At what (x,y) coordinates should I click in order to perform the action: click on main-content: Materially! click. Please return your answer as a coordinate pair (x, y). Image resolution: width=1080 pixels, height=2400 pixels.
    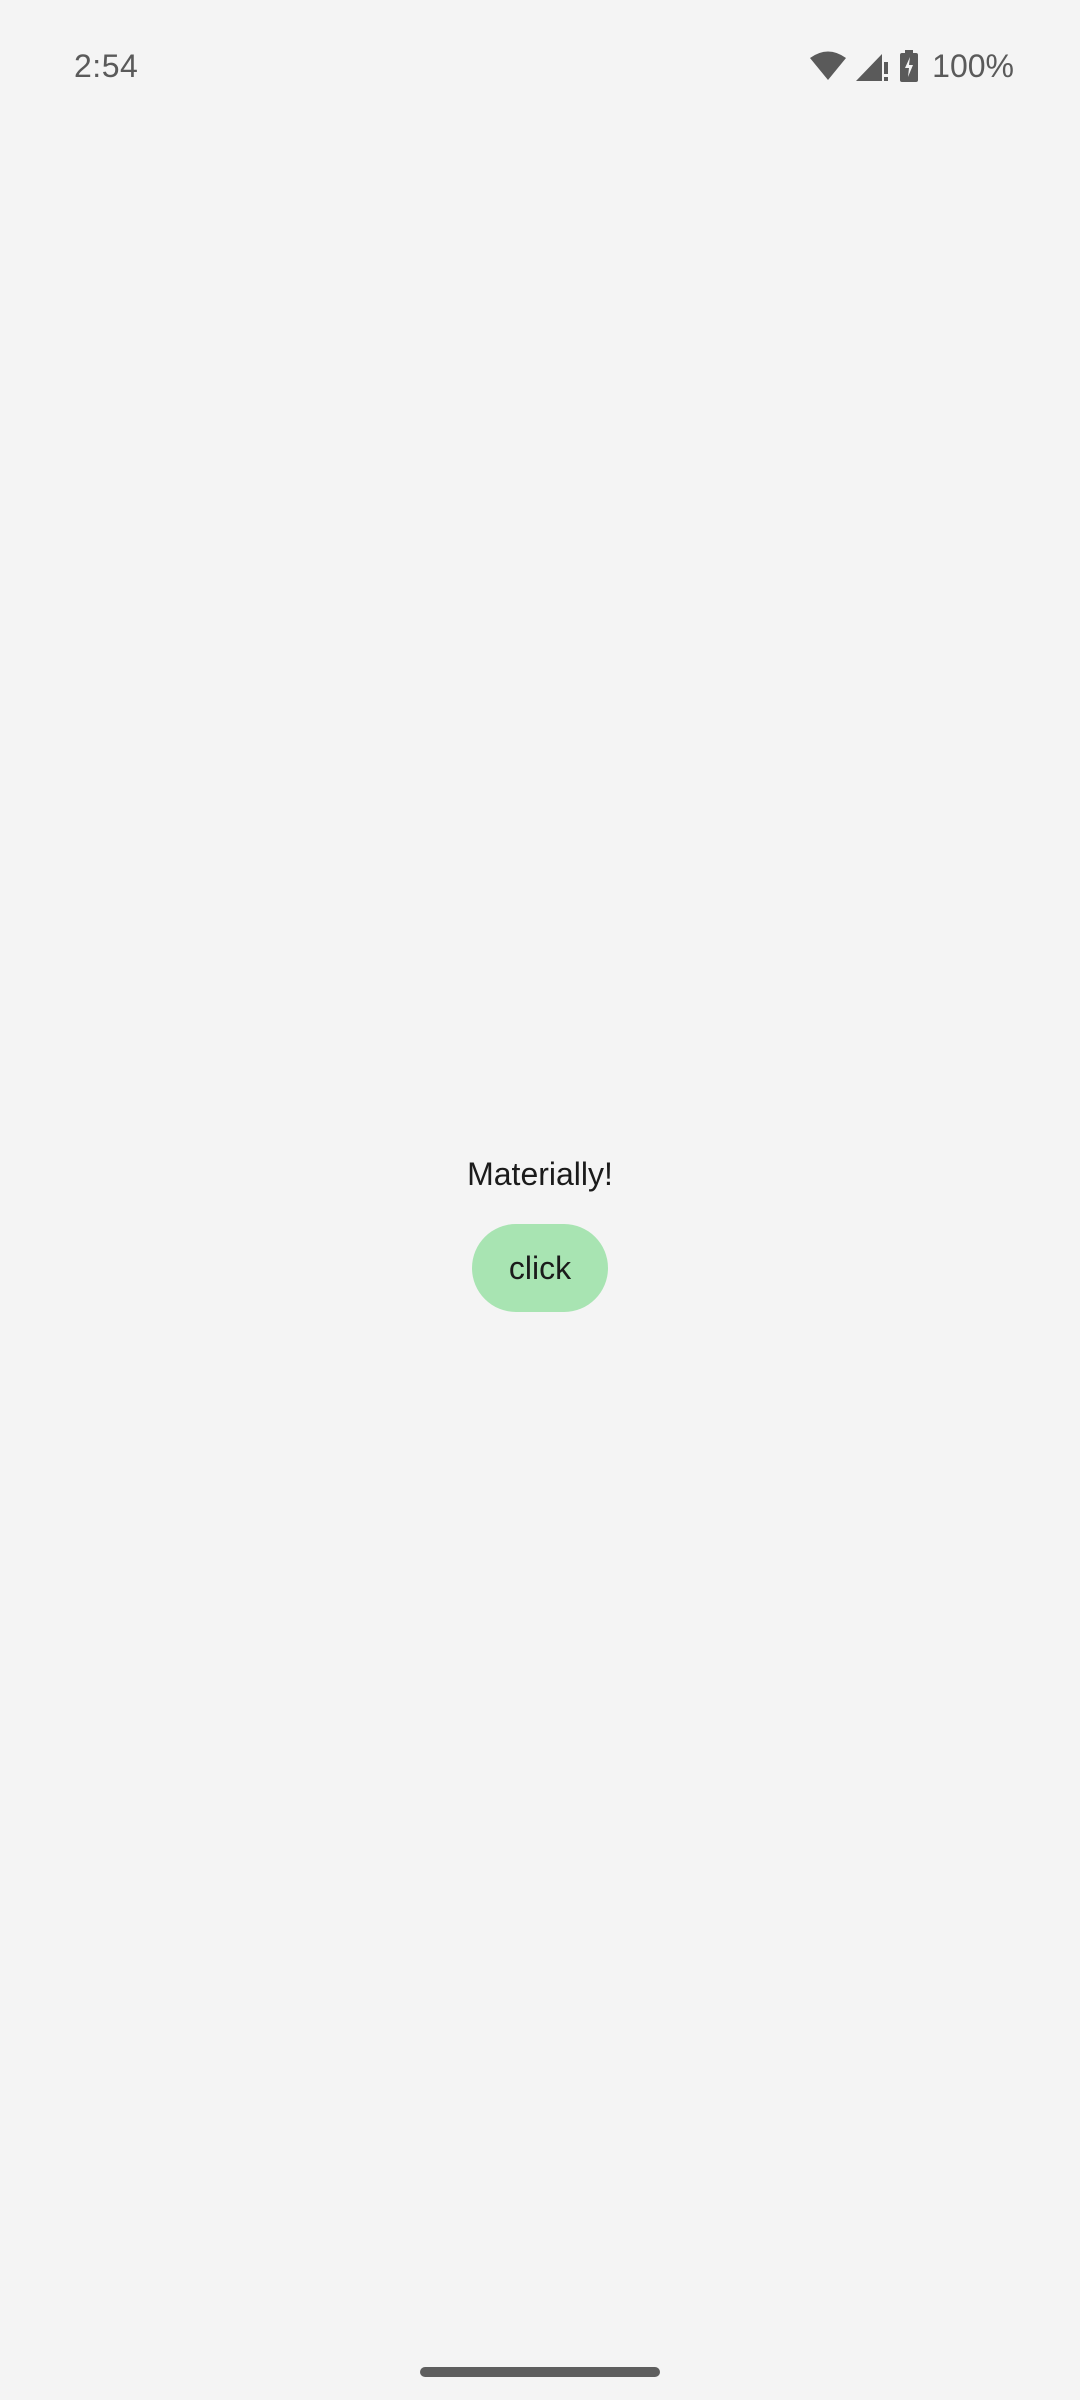
    Looking at the image, I should click on (540, 1231).